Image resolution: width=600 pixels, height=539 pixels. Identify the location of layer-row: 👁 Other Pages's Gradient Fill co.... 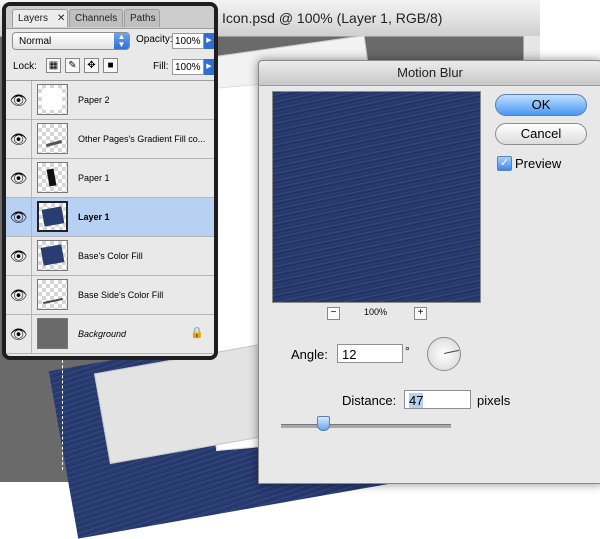
(110, 139).